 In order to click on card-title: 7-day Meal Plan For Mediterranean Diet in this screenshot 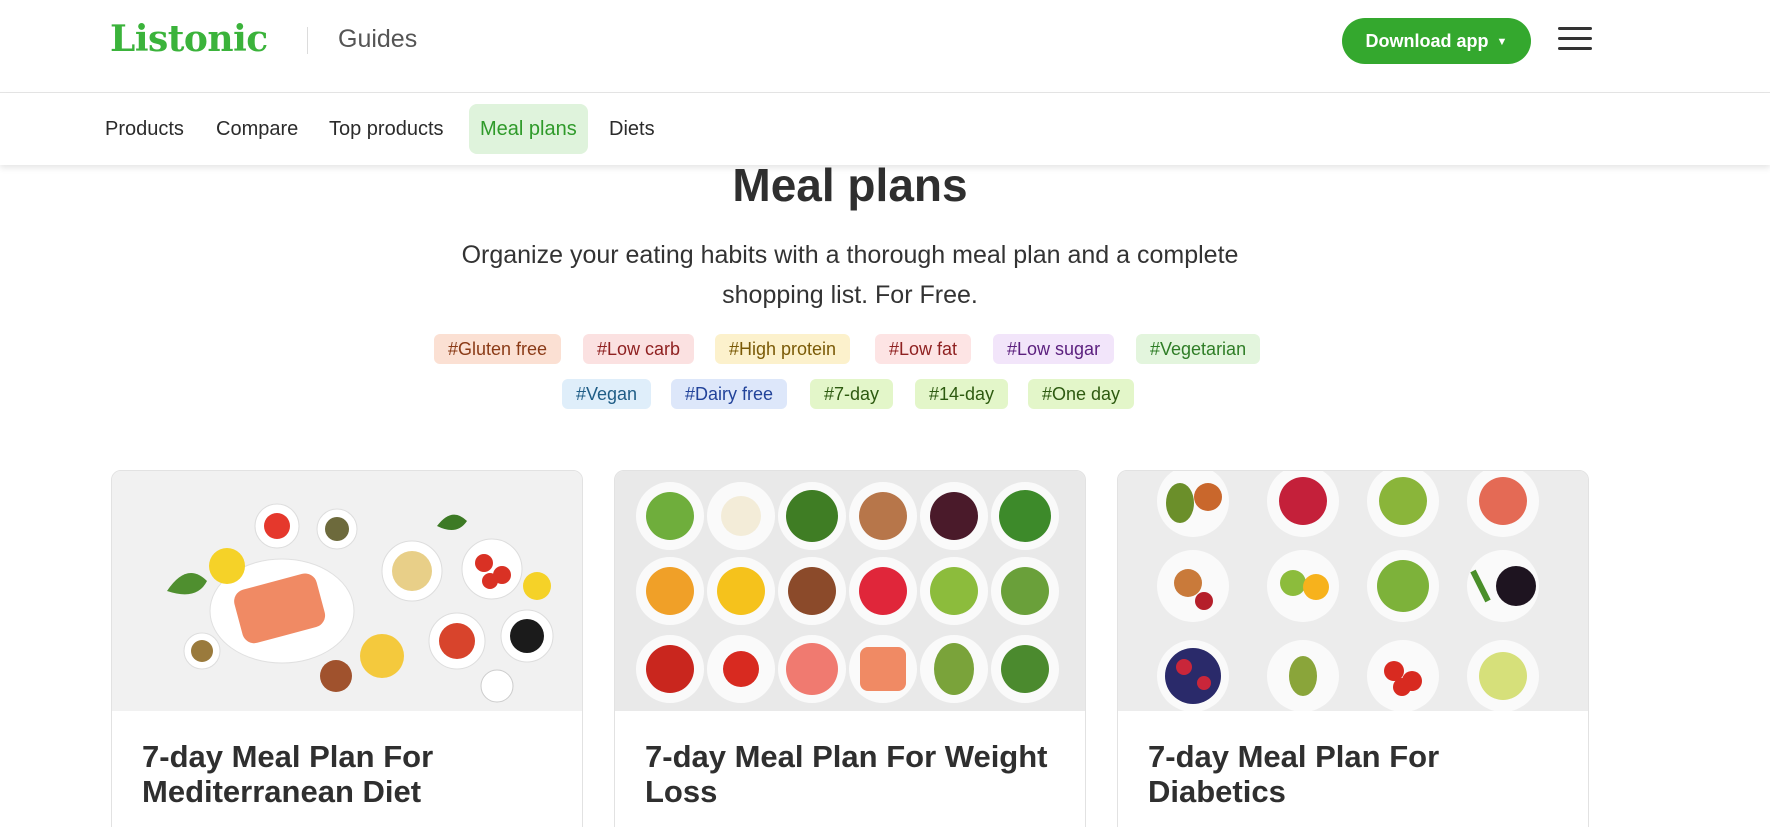, I will do `click(288, 774)`.